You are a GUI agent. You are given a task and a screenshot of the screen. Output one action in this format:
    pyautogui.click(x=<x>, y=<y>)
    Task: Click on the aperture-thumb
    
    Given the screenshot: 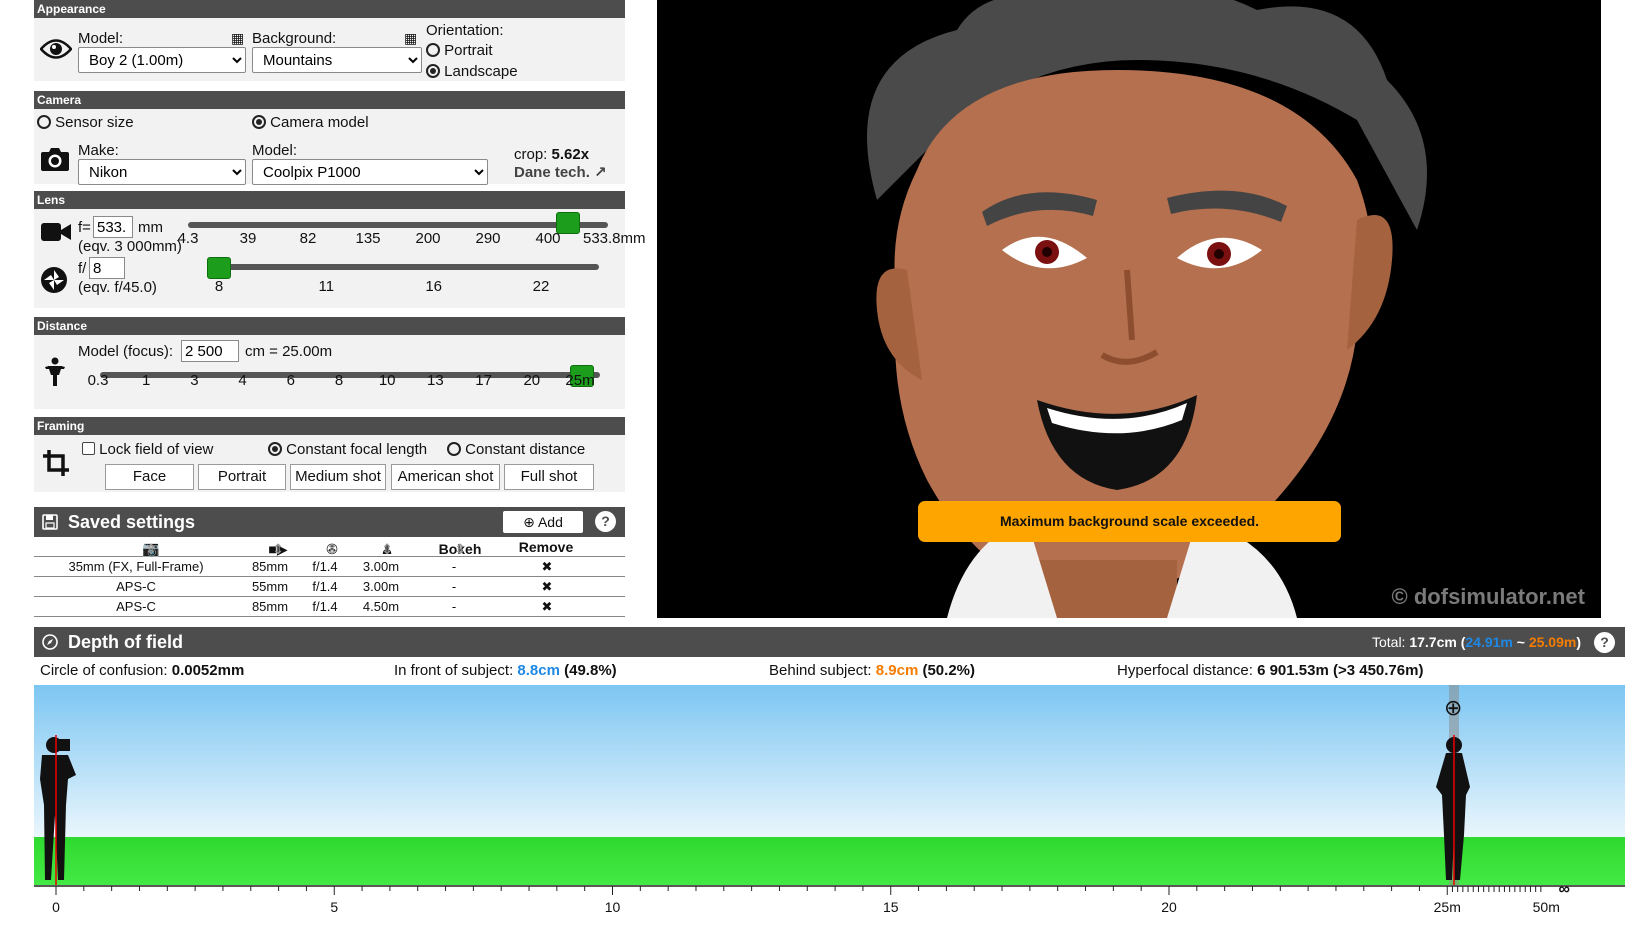 What is the action you would take?
    pyautogui.click(x=219, y=268)
    